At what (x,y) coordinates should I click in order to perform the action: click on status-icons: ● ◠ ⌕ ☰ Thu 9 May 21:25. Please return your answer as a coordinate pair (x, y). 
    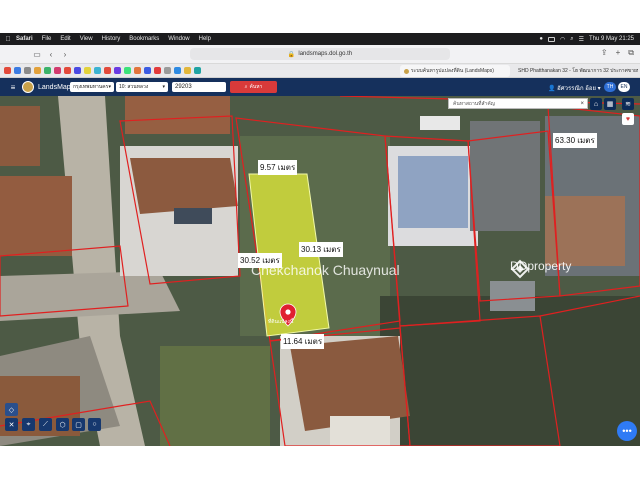
    Looking at the image, I should click on (589, 39).